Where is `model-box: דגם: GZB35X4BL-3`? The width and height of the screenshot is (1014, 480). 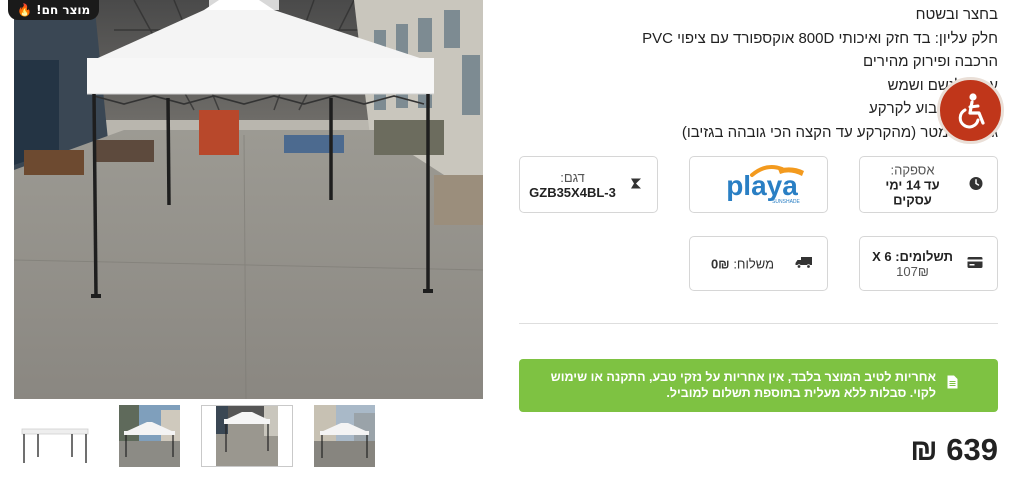
model-box: דגם: GZB35X4BL-3 is located at coordinates (588, 184).